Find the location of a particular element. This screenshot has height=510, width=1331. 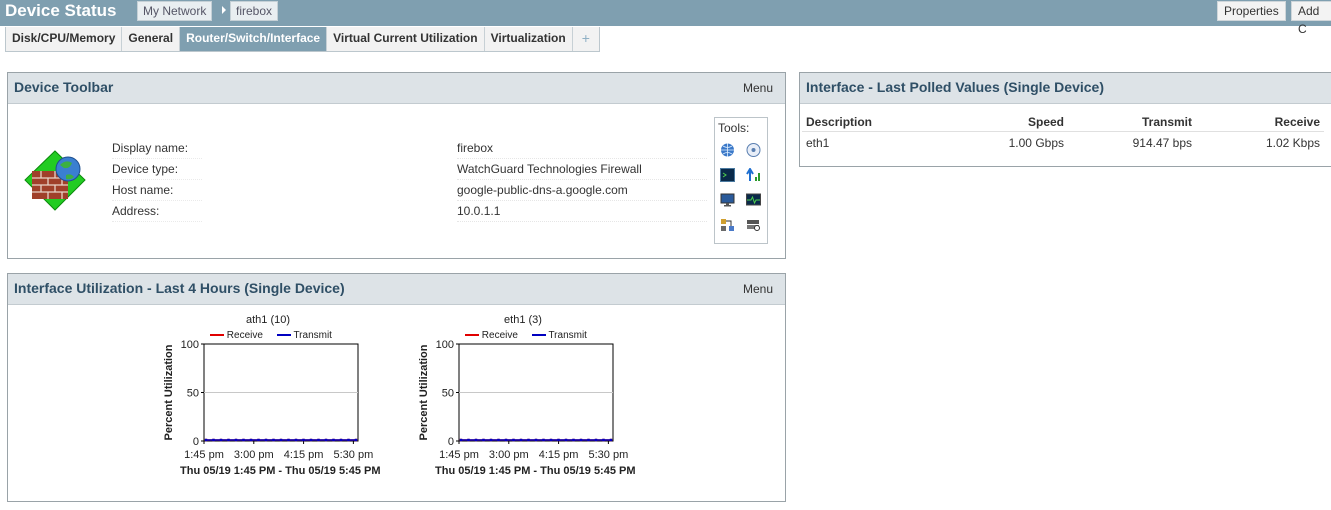

pulse-monitor-icon is located at coordinates (753, 200).